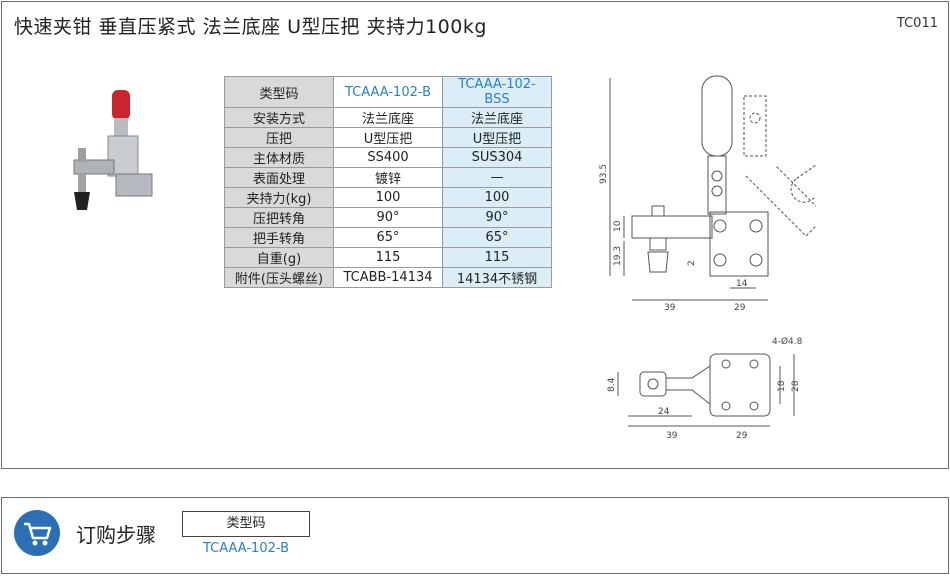 This screenshot has height=581, width=950. What do you see at coordinates (742, 436) in the screenshot?
I see `dim-29b: 29` at bounding box center [742, 436].